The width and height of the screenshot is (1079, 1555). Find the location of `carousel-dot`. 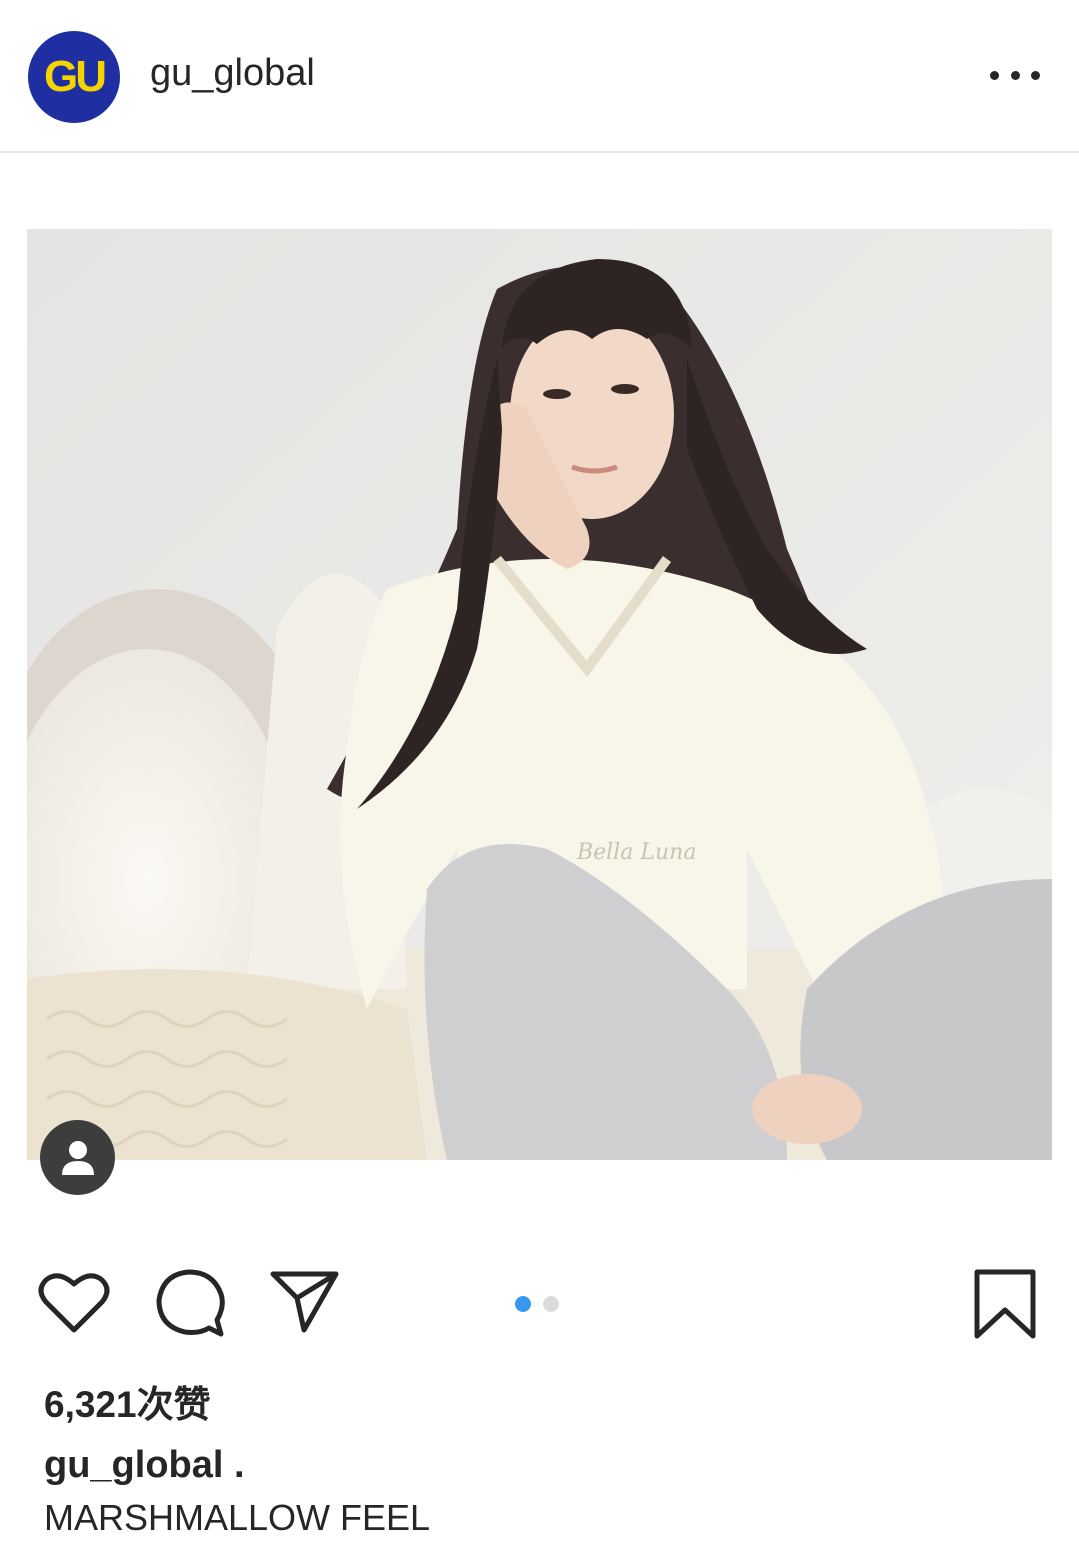

carousel-dot is located at coordinates (551, 1304).